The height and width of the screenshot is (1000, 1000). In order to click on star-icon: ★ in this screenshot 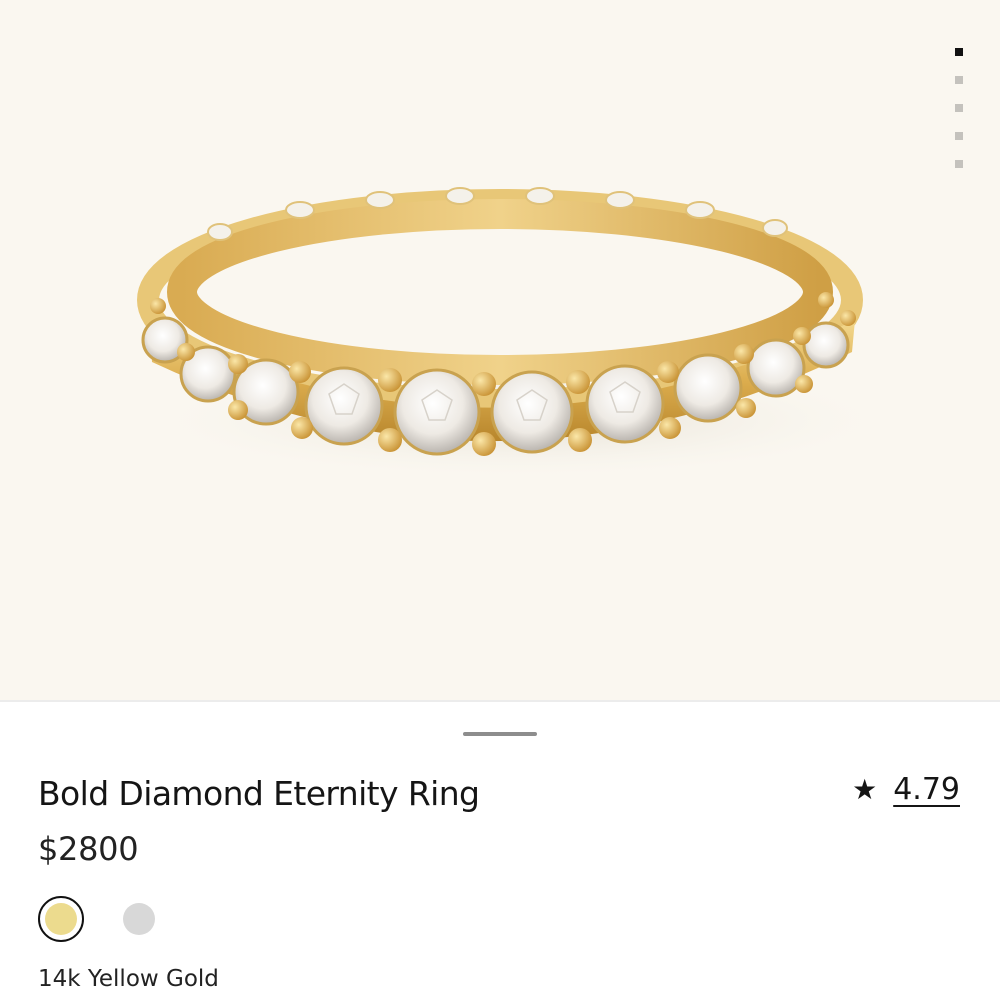, I will do `click(865, 789)`.